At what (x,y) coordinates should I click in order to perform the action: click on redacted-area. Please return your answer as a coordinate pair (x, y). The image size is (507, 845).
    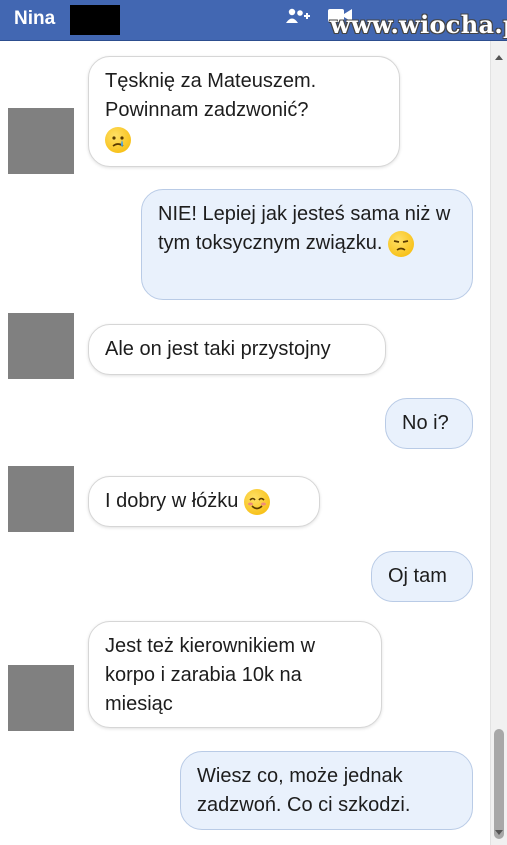
    Looking at the image, I should click on (216, 144).